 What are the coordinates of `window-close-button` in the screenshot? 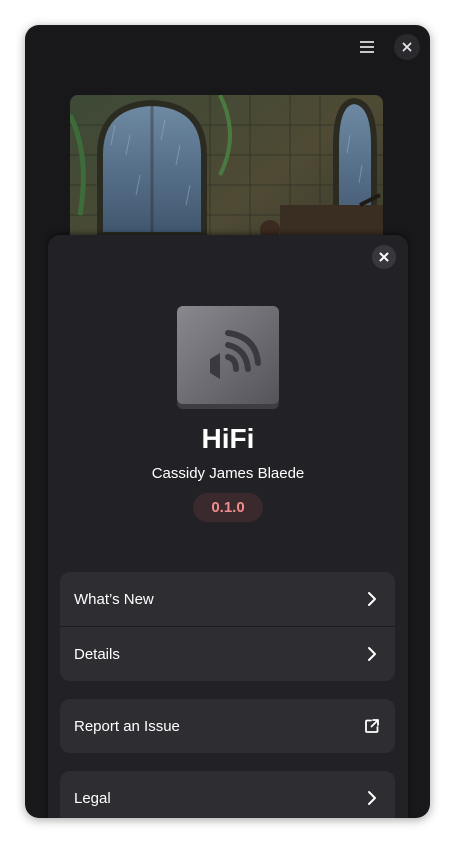 It's located at (407, 47).